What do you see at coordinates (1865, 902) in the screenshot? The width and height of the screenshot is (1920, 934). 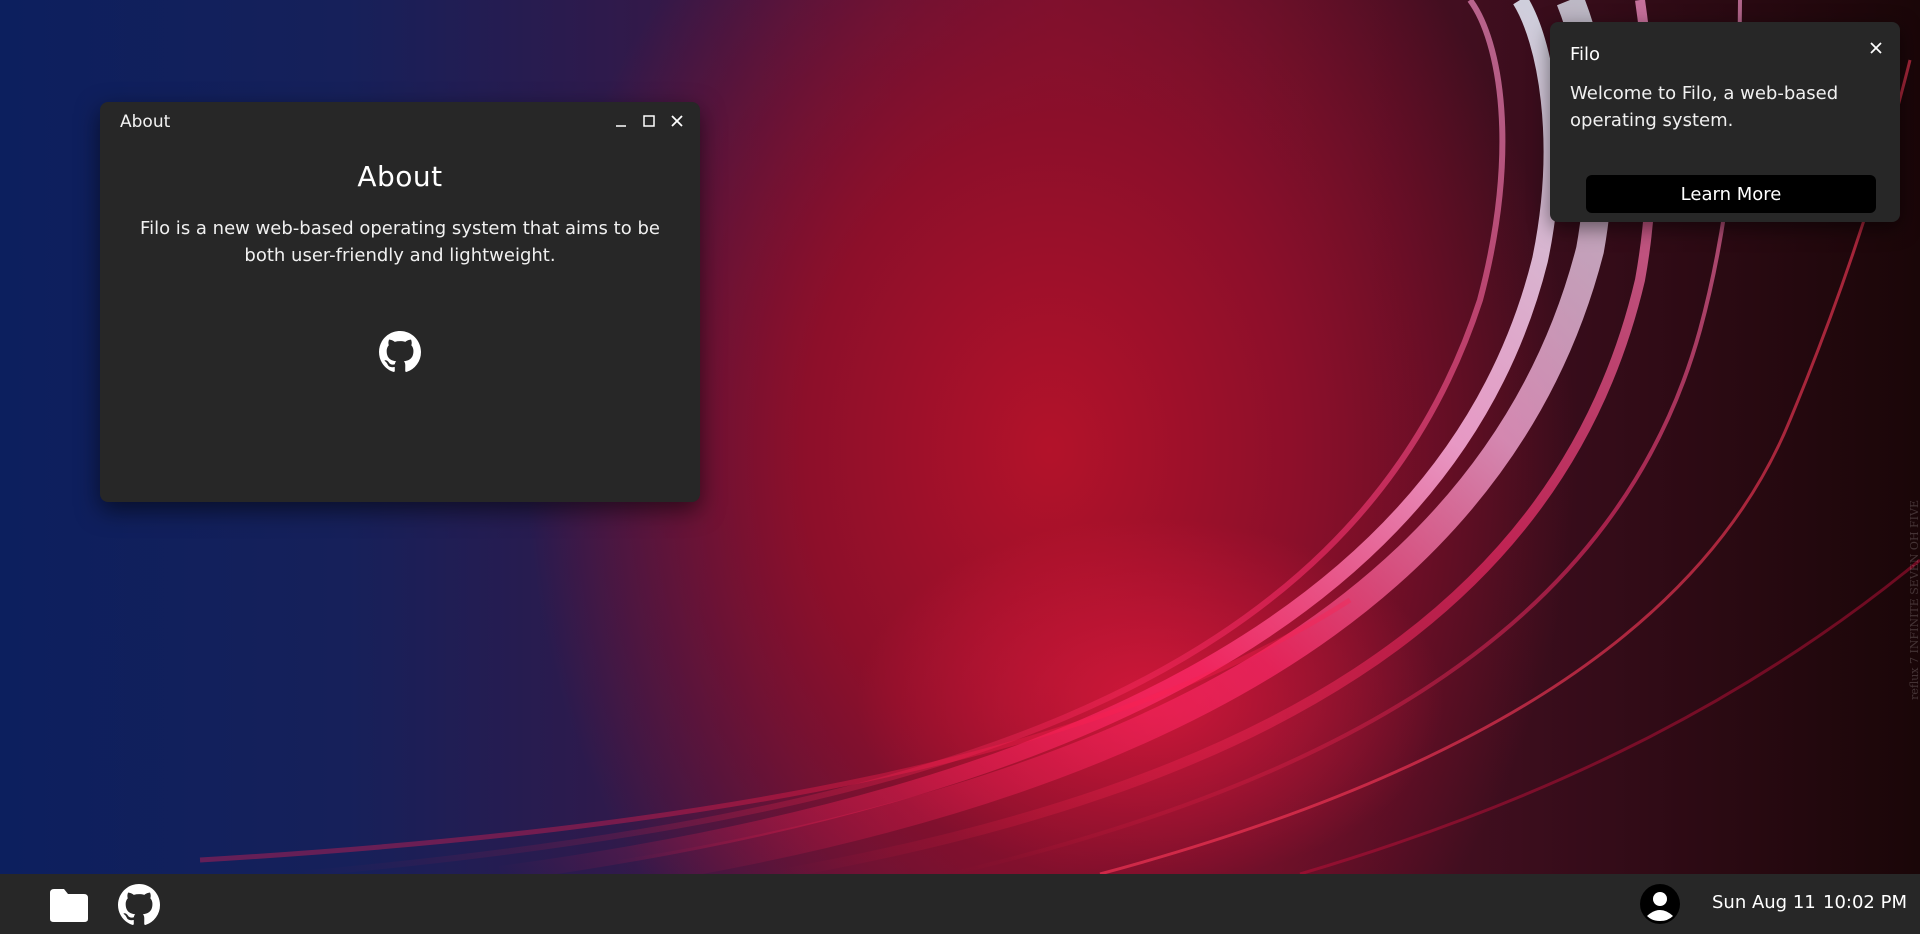 I see `taskbar-time: 10:02 PM` at bounding box center [1865, 902].